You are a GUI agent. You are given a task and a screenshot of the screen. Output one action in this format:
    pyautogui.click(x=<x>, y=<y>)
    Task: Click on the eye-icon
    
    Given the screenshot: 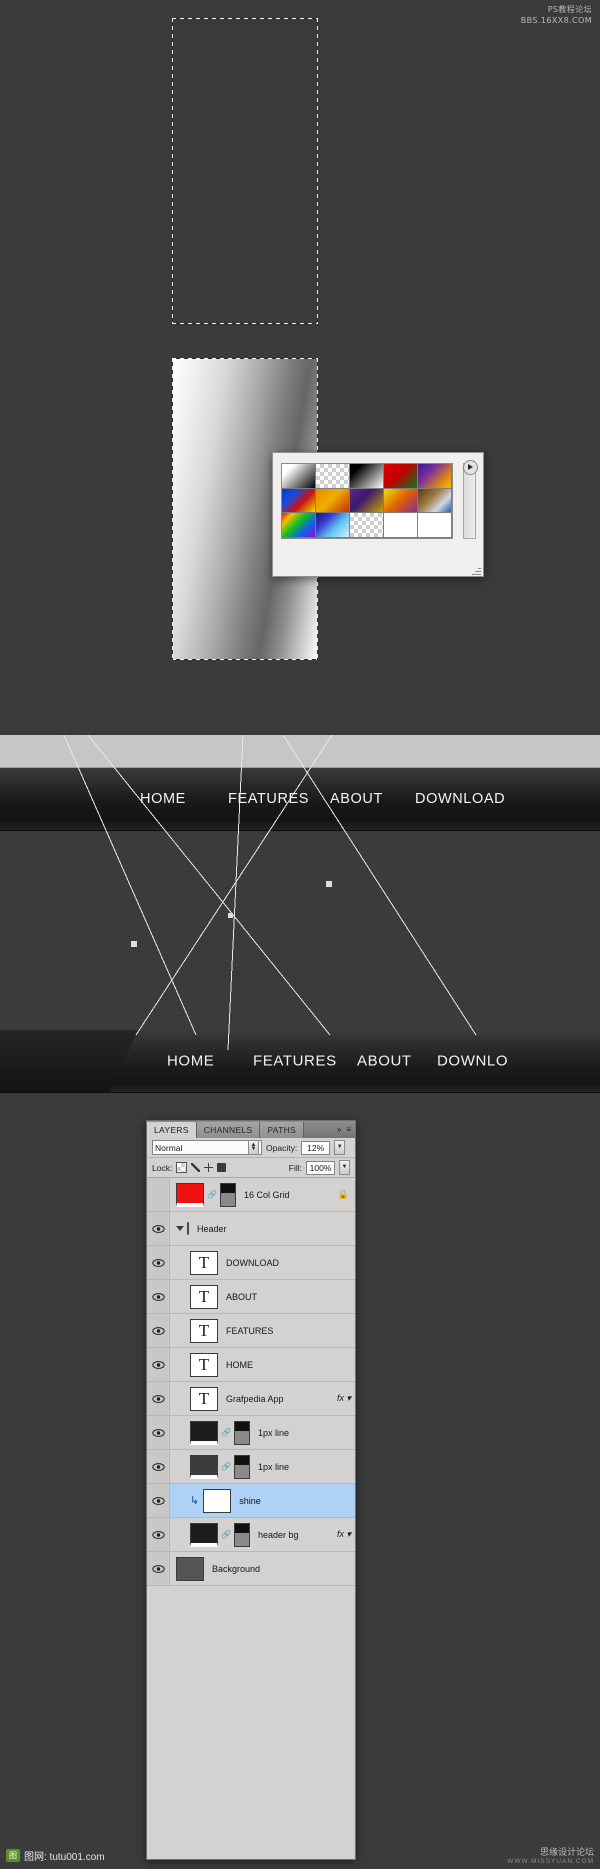 What is the action you would take?
    pyautogui.click(x=158, y=1364)
    